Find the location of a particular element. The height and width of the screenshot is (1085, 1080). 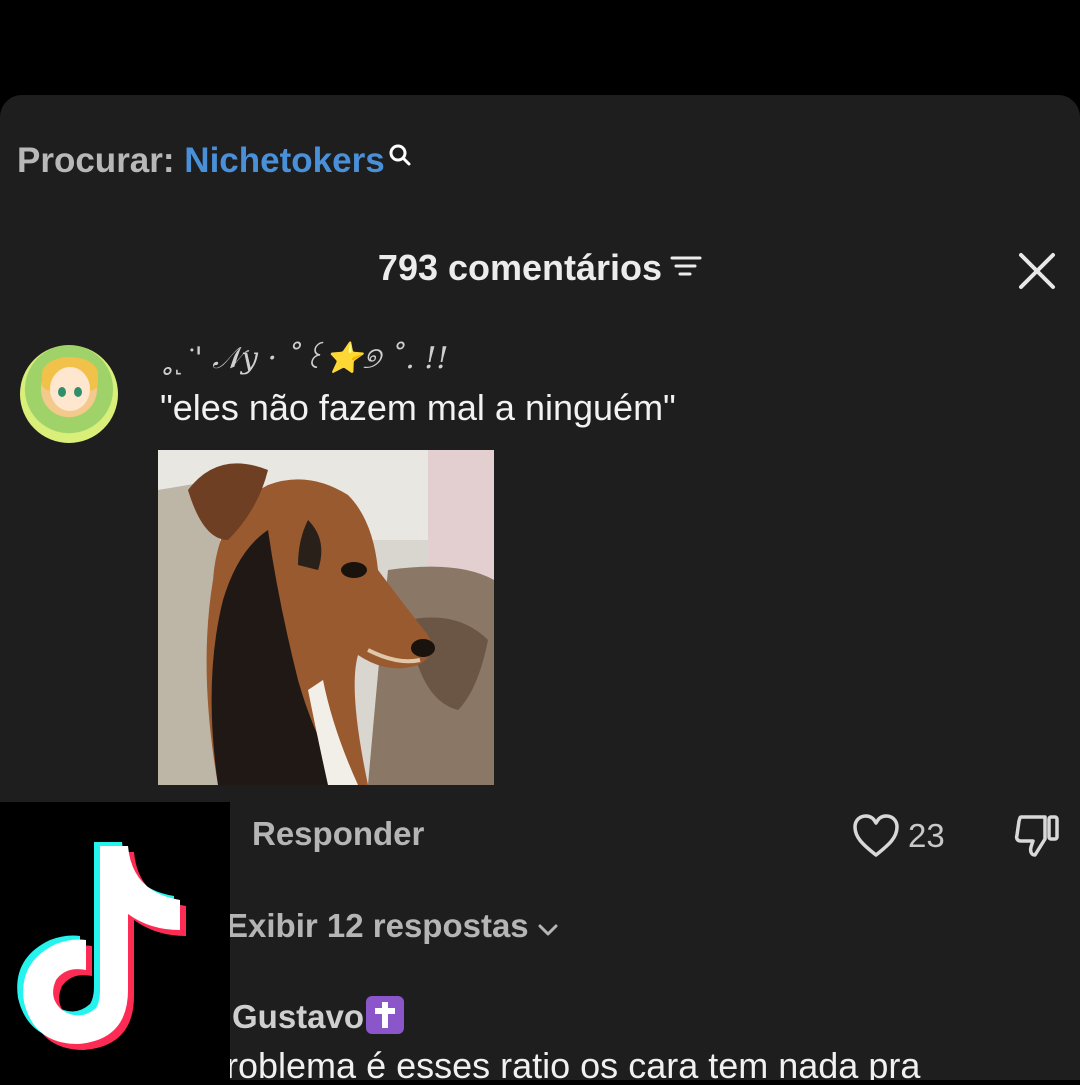

search-suggestion: Procurar: Nichetokers is located at coordinates (215, 161).